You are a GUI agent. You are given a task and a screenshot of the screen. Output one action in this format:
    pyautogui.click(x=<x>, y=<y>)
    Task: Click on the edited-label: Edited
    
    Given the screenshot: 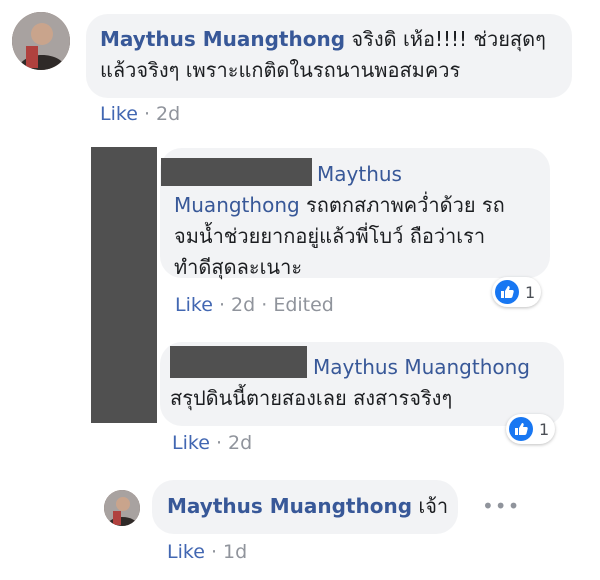 What is the action you would take?
    pyautogui.click(x=303, y=305)
    